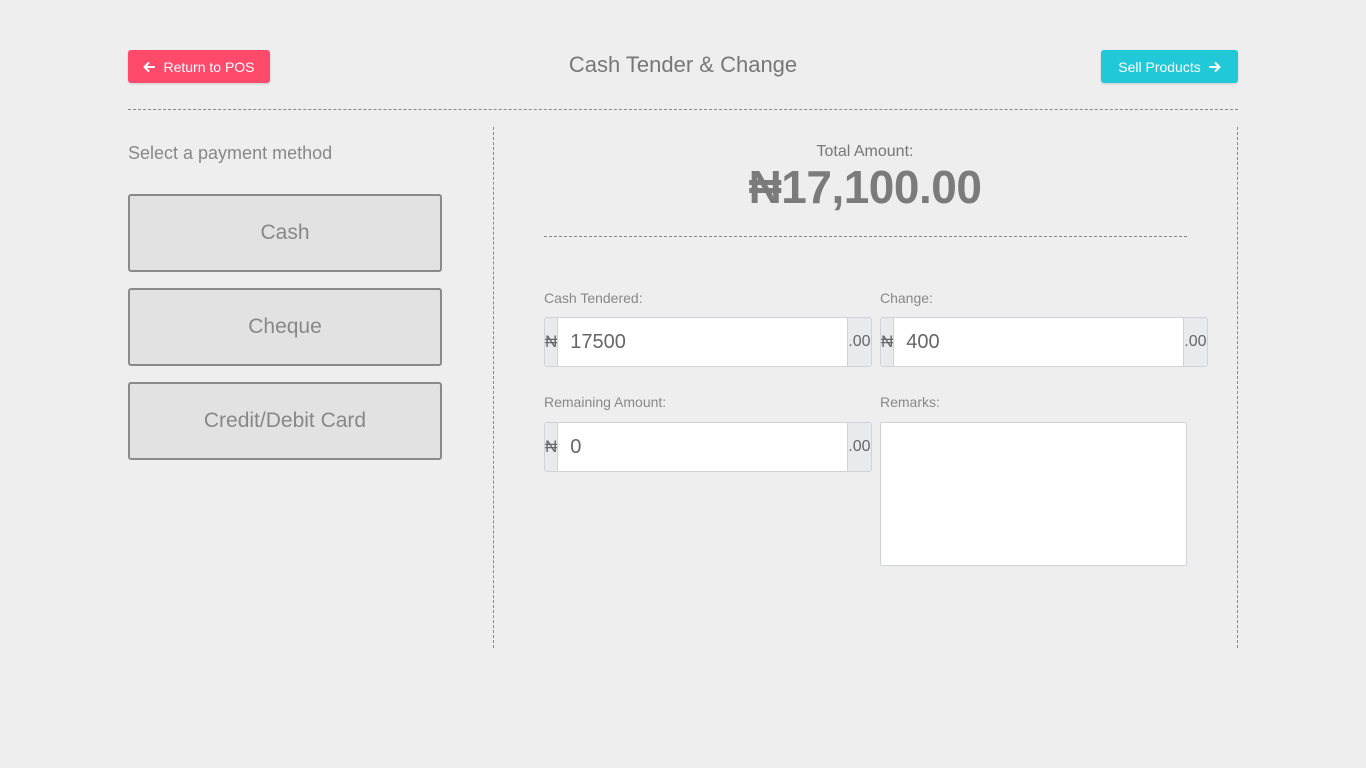  I want to click on sell-products-label: Sell Products, so click(1159, 66).